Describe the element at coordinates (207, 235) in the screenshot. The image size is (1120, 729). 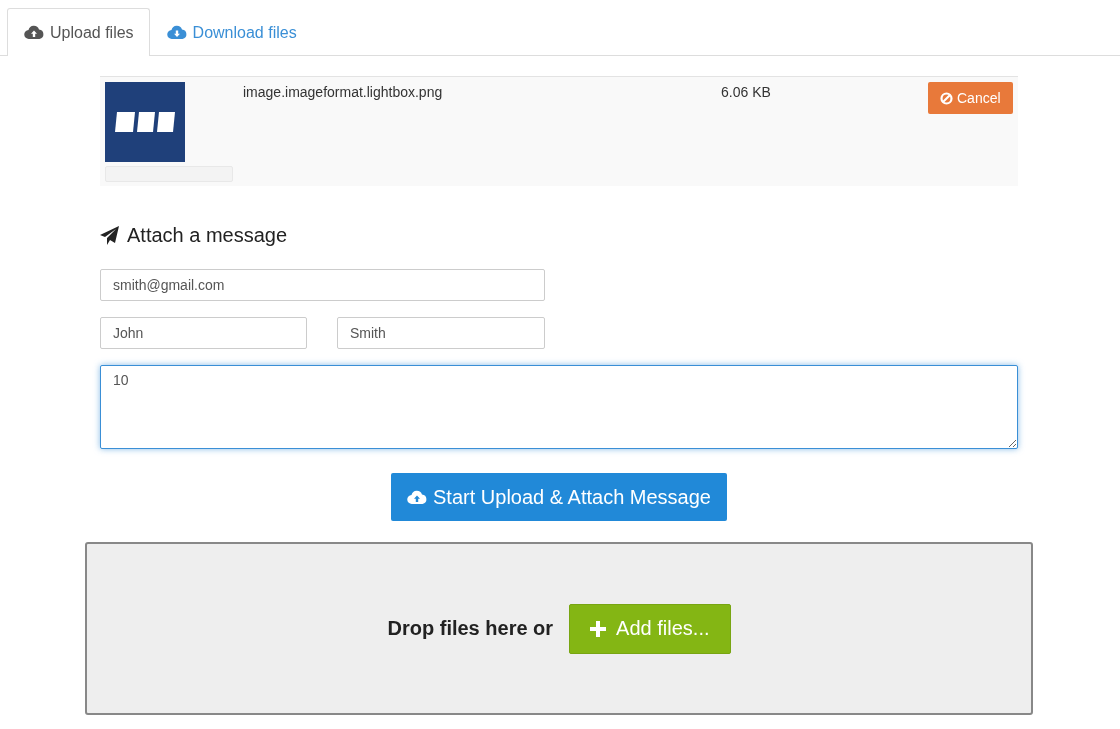
I see `section-heading: Attach a message` at that location.